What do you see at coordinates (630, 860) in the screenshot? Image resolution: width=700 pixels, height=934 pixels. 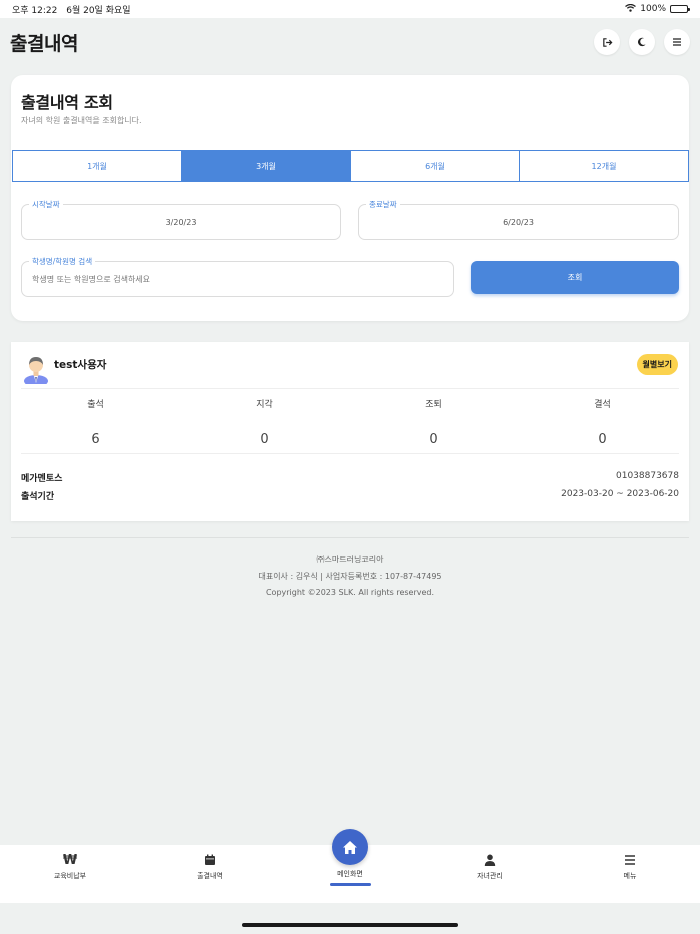 I see `menu-icon` at bounding box center [630, 860].